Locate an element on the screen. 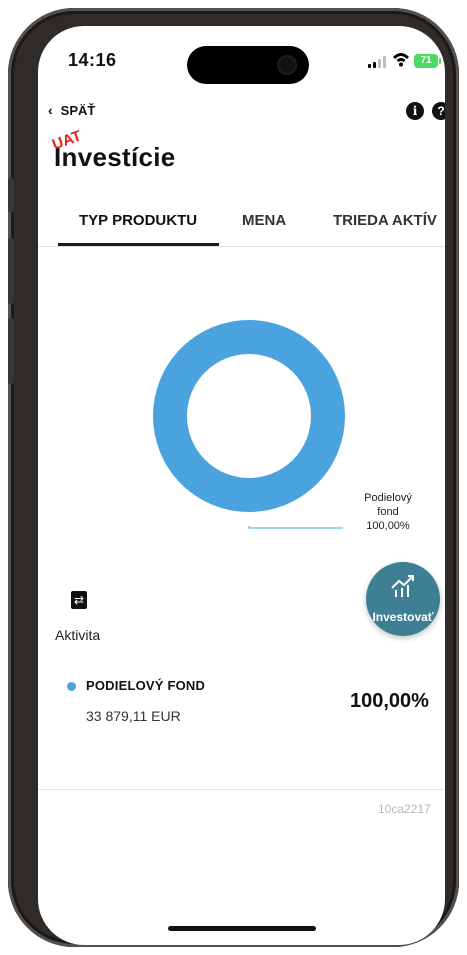  volume-up-button is located at coordinates (11, 271).